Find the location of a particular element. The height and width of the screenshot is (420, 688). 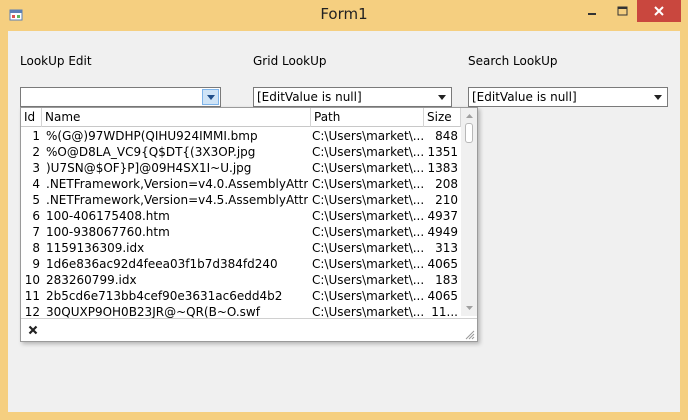

cell-name: 283260799.idx is located at coordinates (91, 280).